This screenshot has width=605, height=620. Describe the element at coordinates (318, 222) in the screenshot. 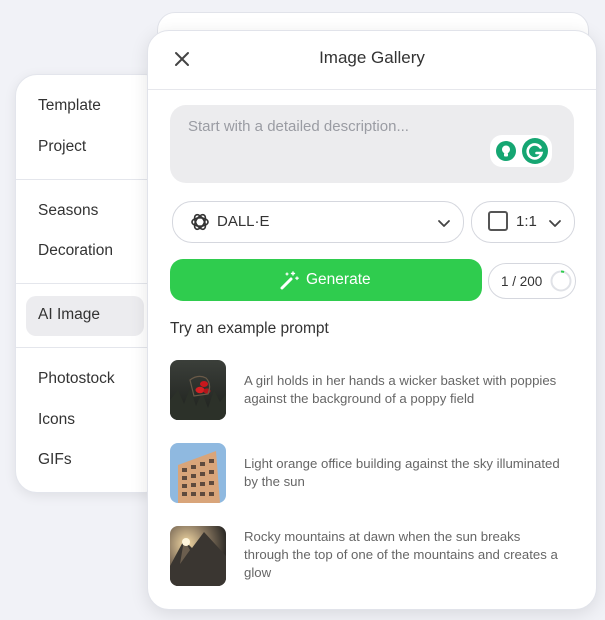

I see `model-select: DALL·E` at that location.